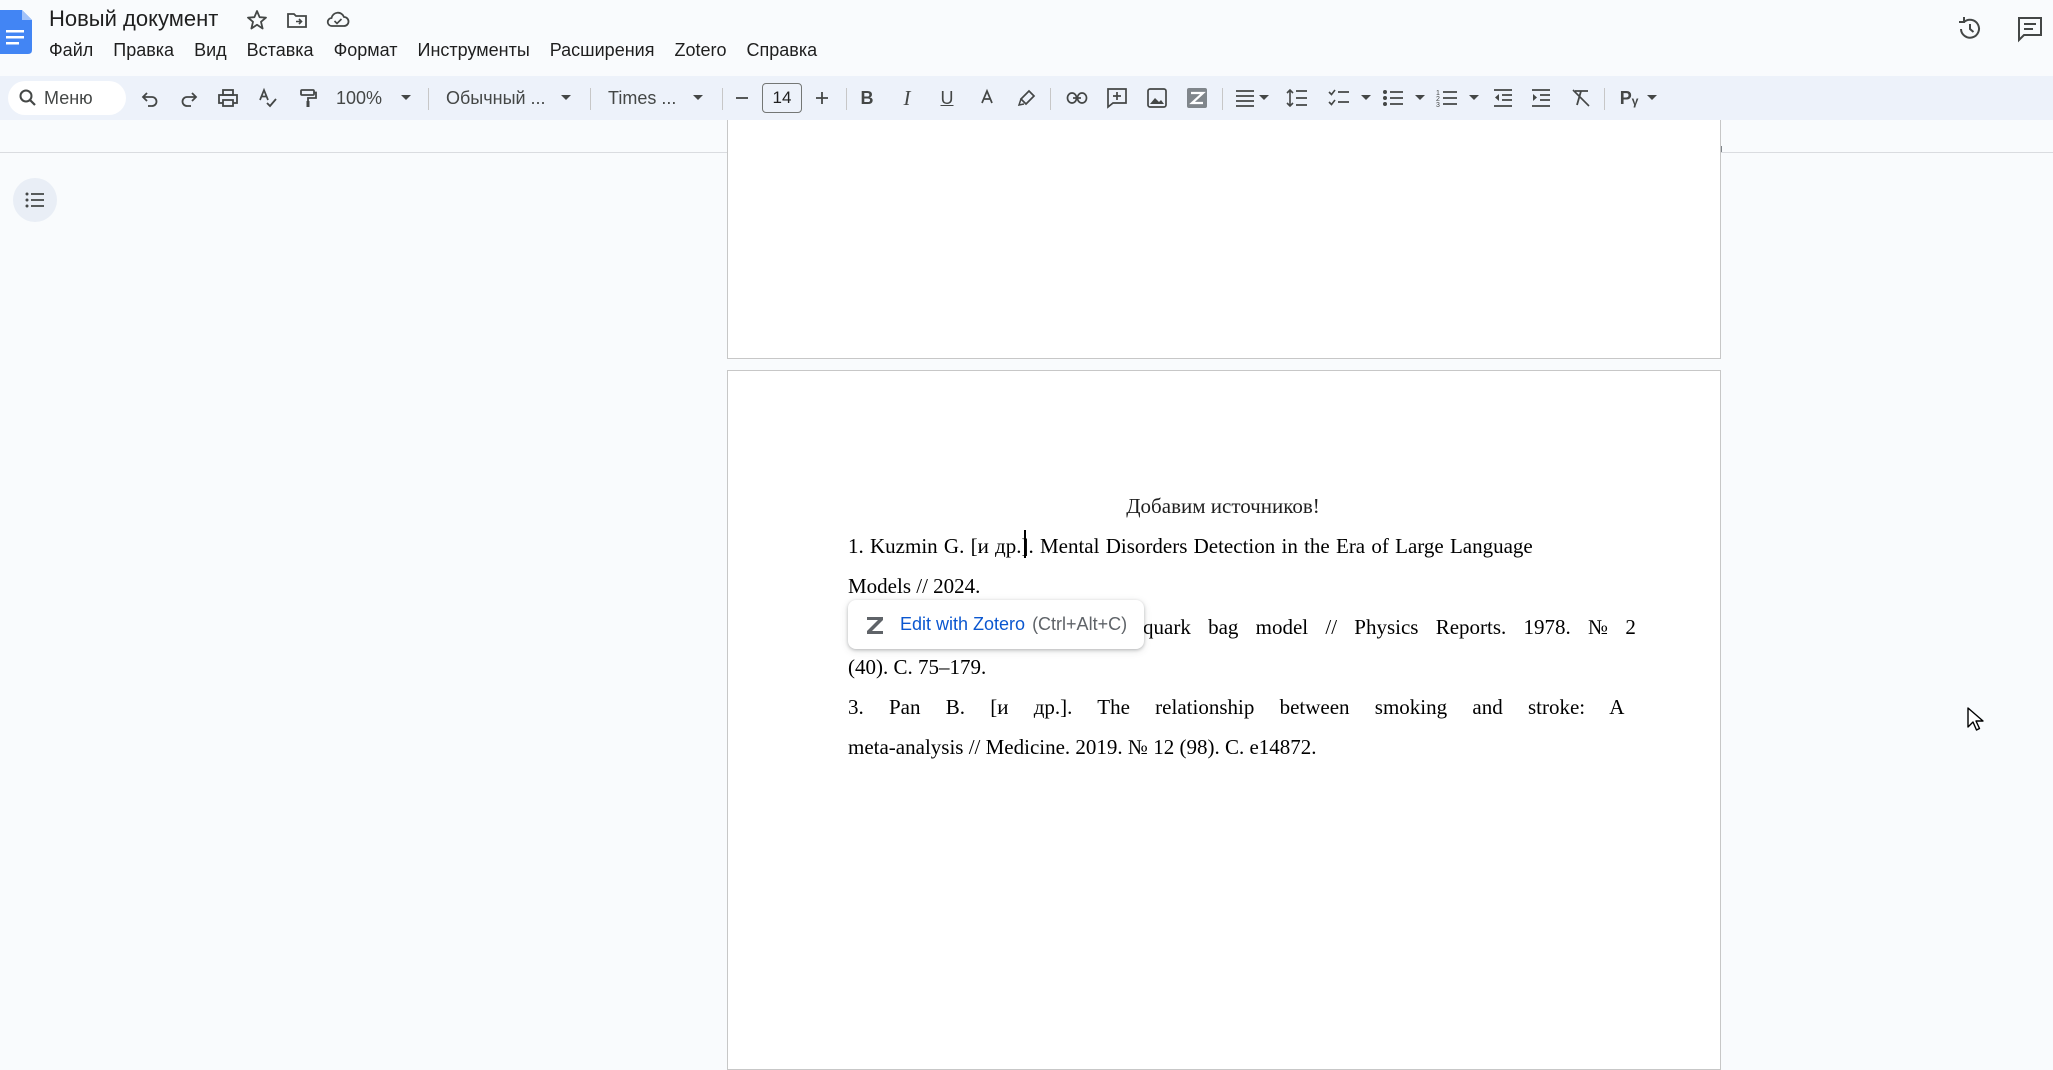  Describe the element at coordinates (907, 98) in the screenshot. I see `italic-icon: I` at that location.